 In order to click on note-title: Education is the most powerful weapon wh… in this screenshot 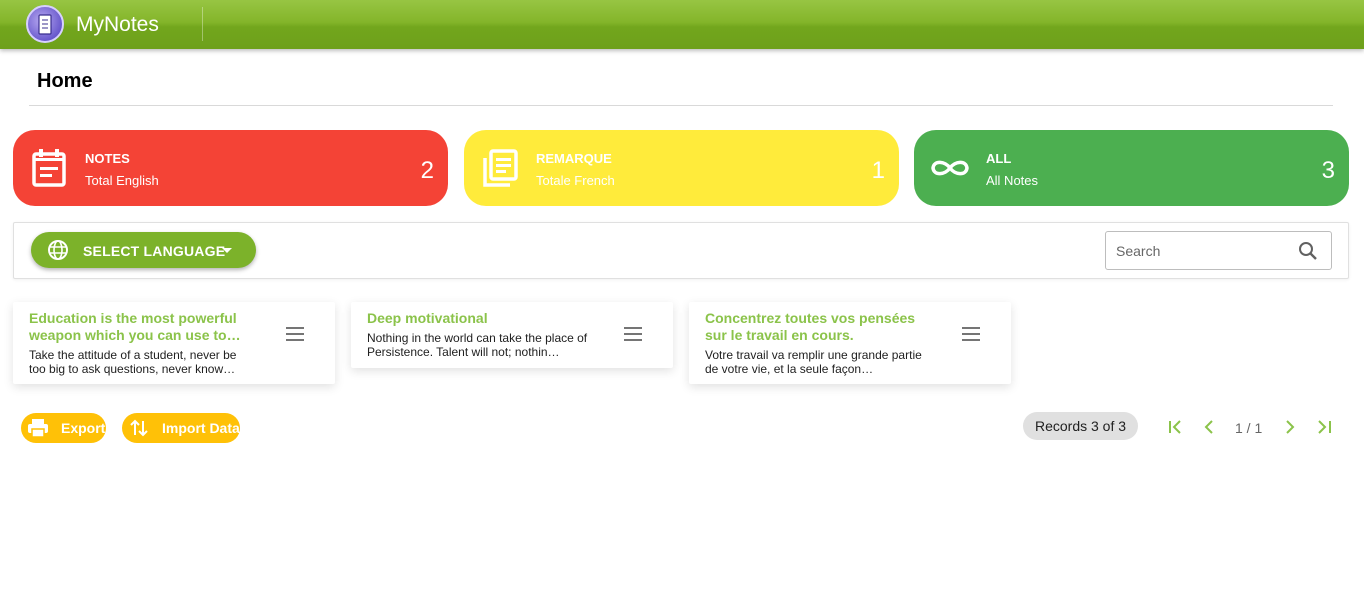, I will do `click(135, 326)`.